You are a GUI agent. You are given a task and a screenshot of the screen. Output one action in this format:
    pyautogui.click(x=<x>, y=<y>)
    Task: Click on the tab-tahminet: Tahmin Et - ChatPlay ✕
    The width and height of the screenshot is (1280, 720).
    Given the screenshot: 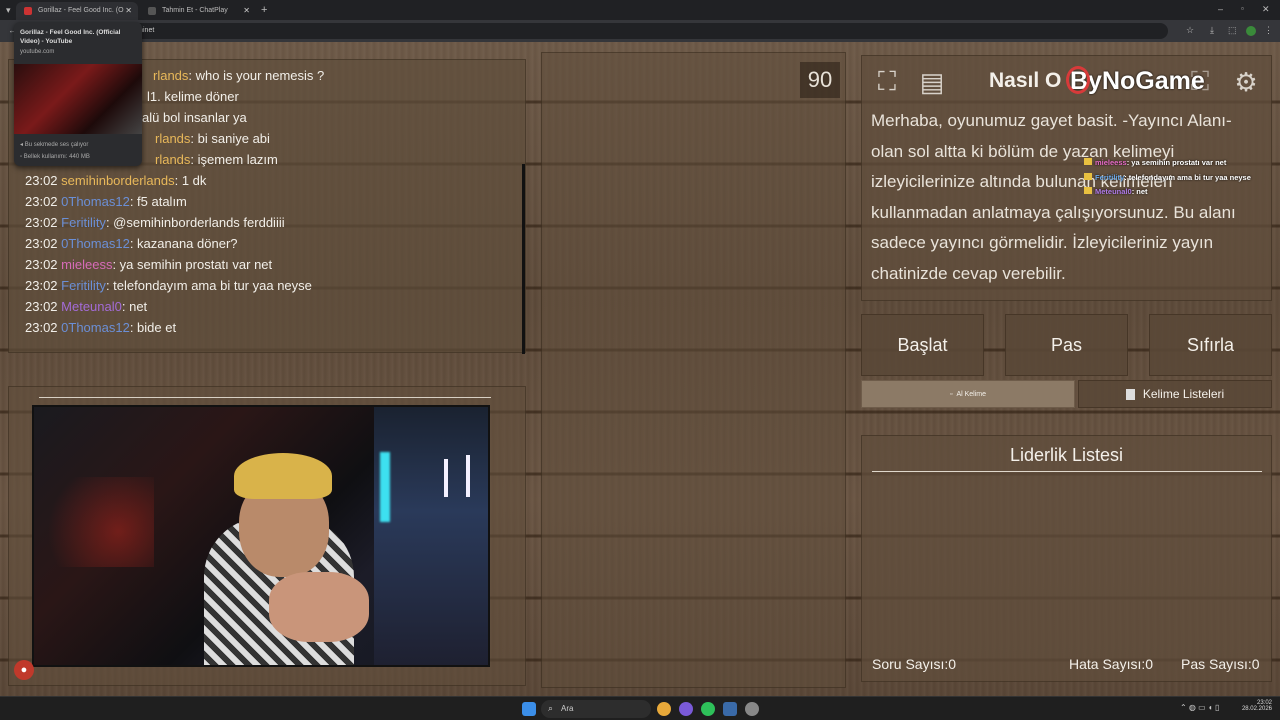 What is the action you would take?
    pyautogui.click(x=198, y=11)
    